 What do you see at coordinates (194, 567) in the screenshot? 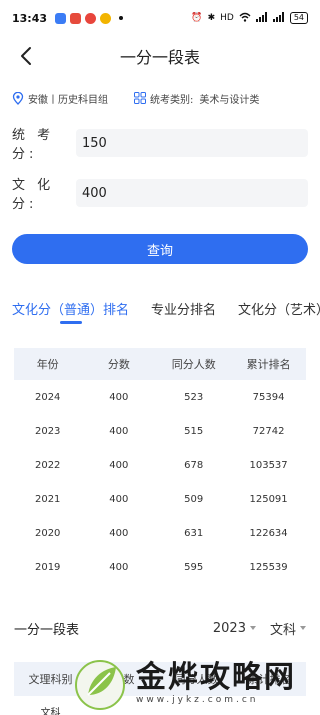
I see `table-cell: 595` at bounding box center [194, 567].